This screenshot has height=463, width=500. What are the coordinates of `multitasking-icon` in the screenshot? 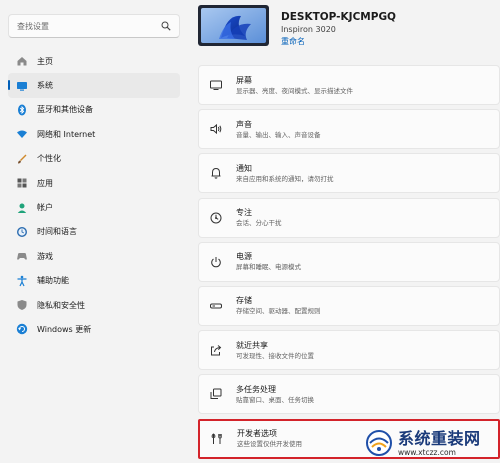 It's located at (216, 394).